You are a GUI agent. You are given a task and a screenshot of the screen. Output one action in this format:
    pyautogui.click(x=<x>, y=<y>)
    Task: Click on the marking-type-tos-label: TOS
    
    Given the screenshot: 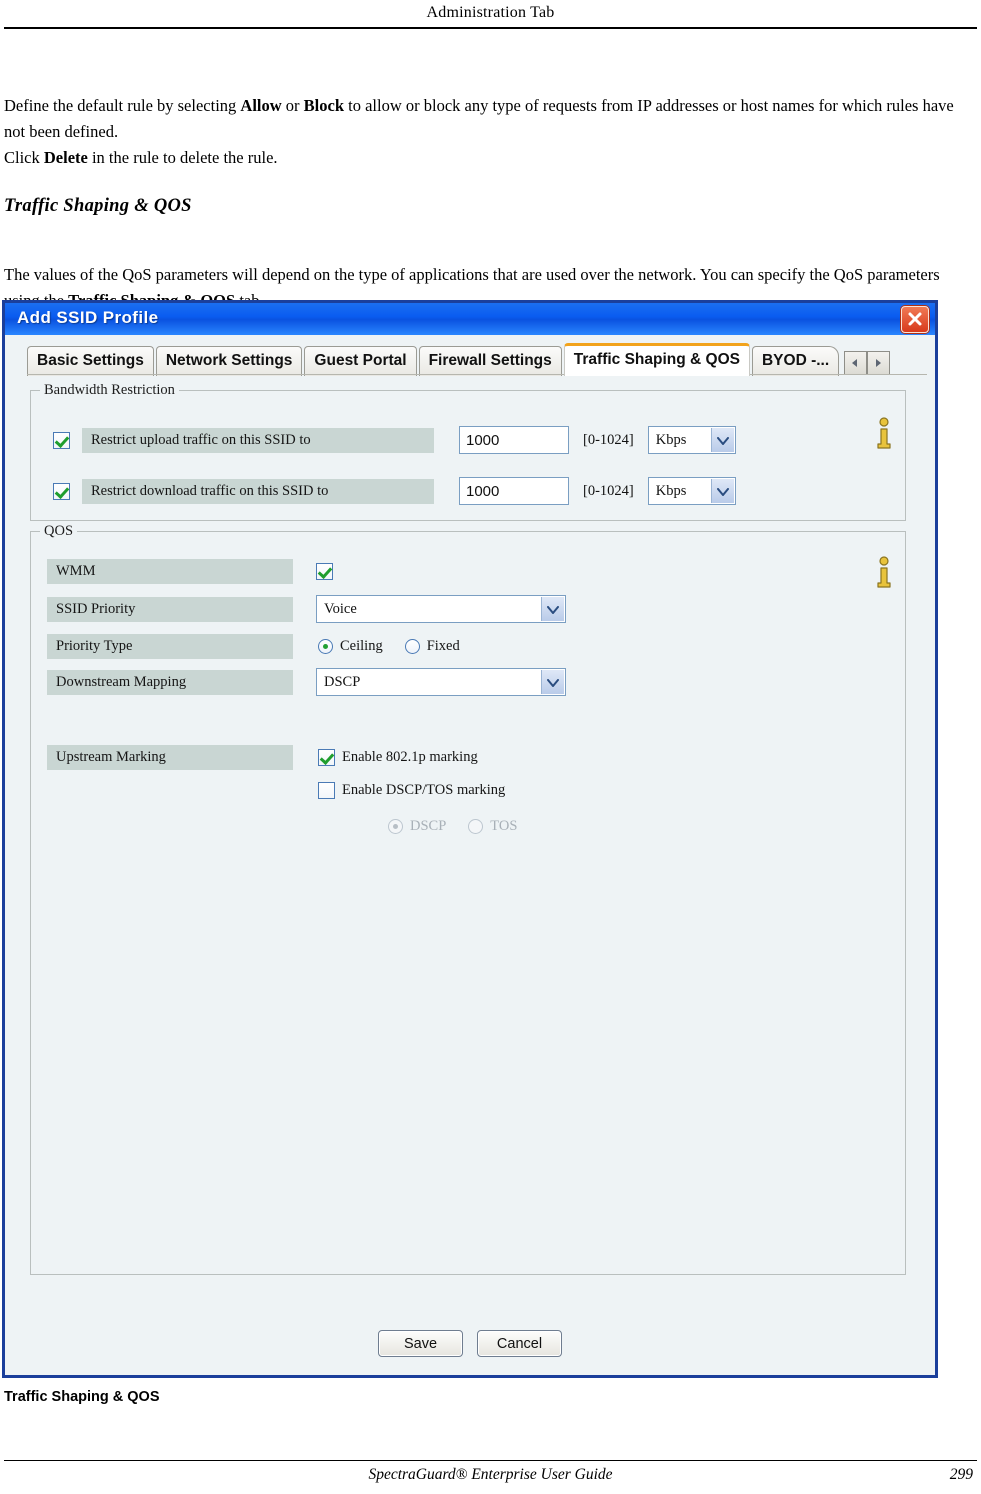 What is the action you would take?
    pyautogui.click(x=504, y=826)
    